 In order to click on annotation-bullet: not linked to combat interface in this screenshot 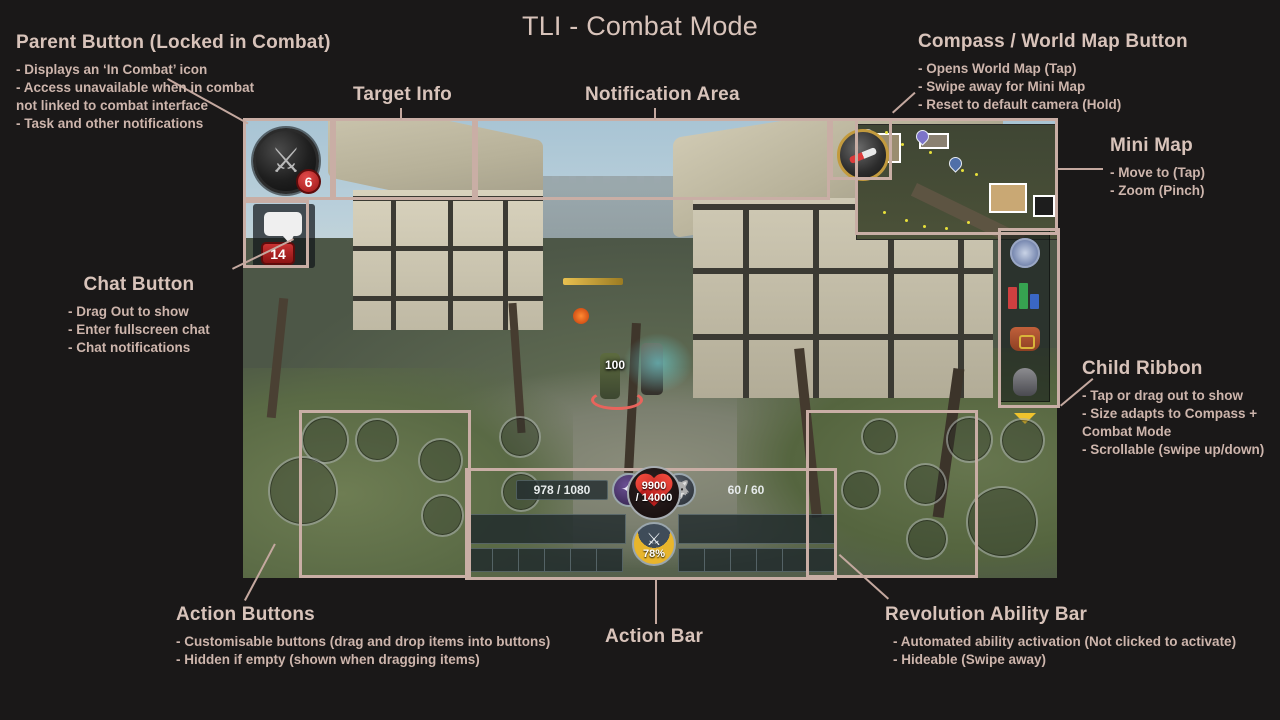, I will do `click(112, 105)`.